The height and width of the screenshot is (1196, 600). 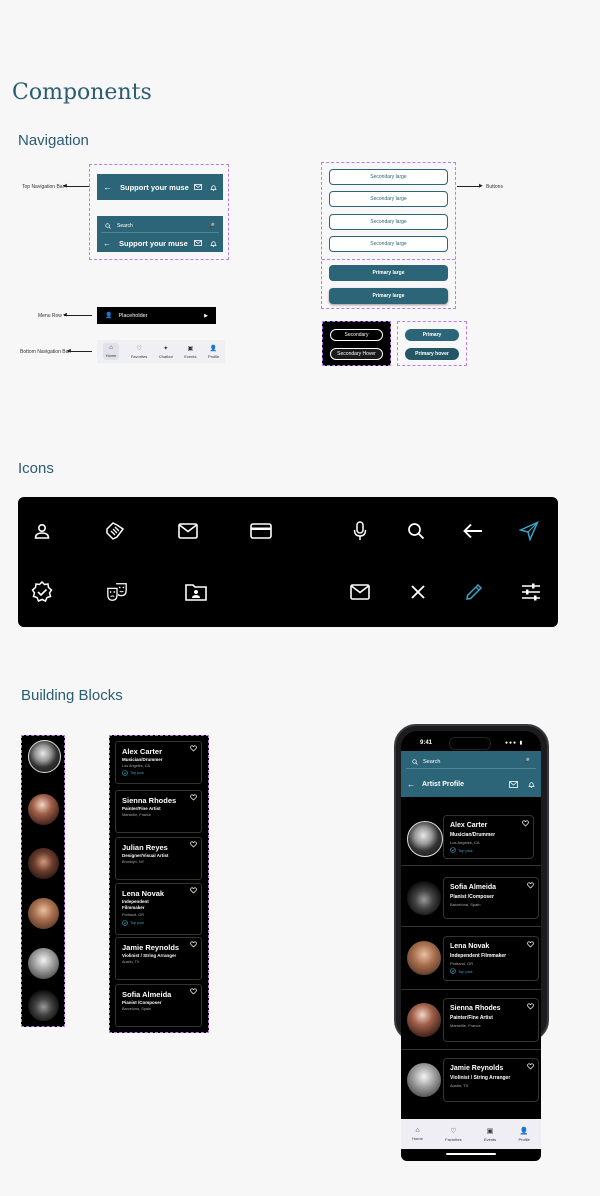 What do you see at coordinates (432, 335) in the screenshot?
I see `primary-button: Primary` at bounding box center [432, 335].